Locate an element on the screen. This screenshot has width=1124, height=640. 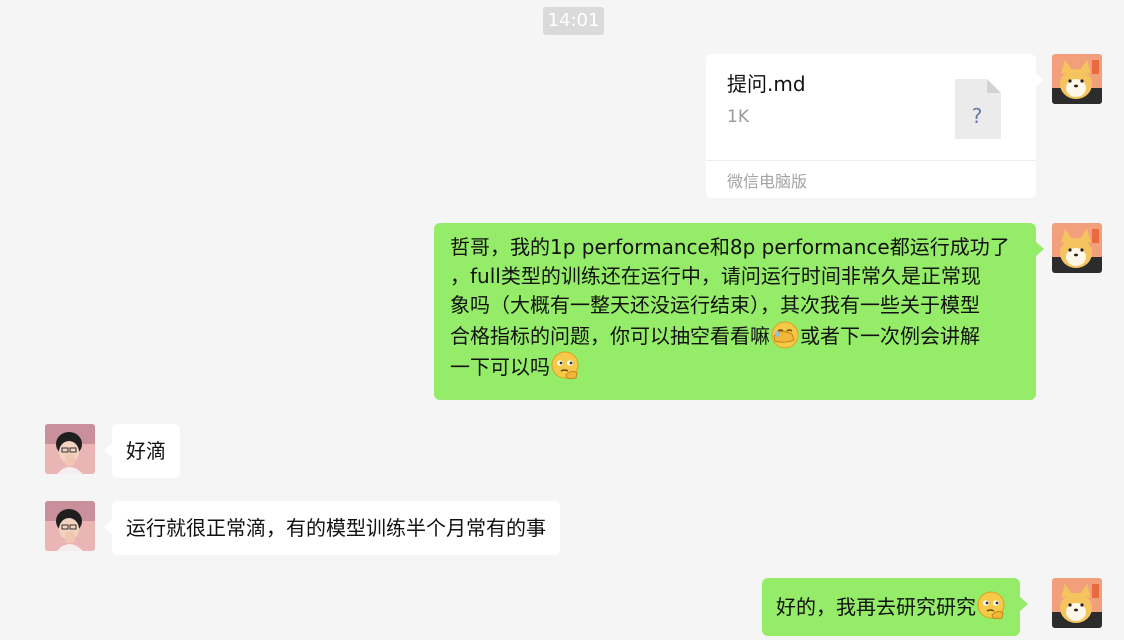
message-text: 好滴 is located at coordinates (146, 451).